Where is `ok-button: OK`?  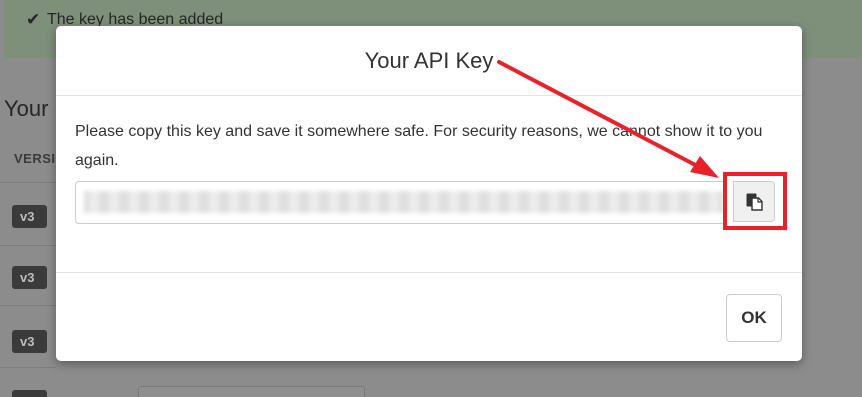 ok-button: OK is located at coordinates (754, 318).